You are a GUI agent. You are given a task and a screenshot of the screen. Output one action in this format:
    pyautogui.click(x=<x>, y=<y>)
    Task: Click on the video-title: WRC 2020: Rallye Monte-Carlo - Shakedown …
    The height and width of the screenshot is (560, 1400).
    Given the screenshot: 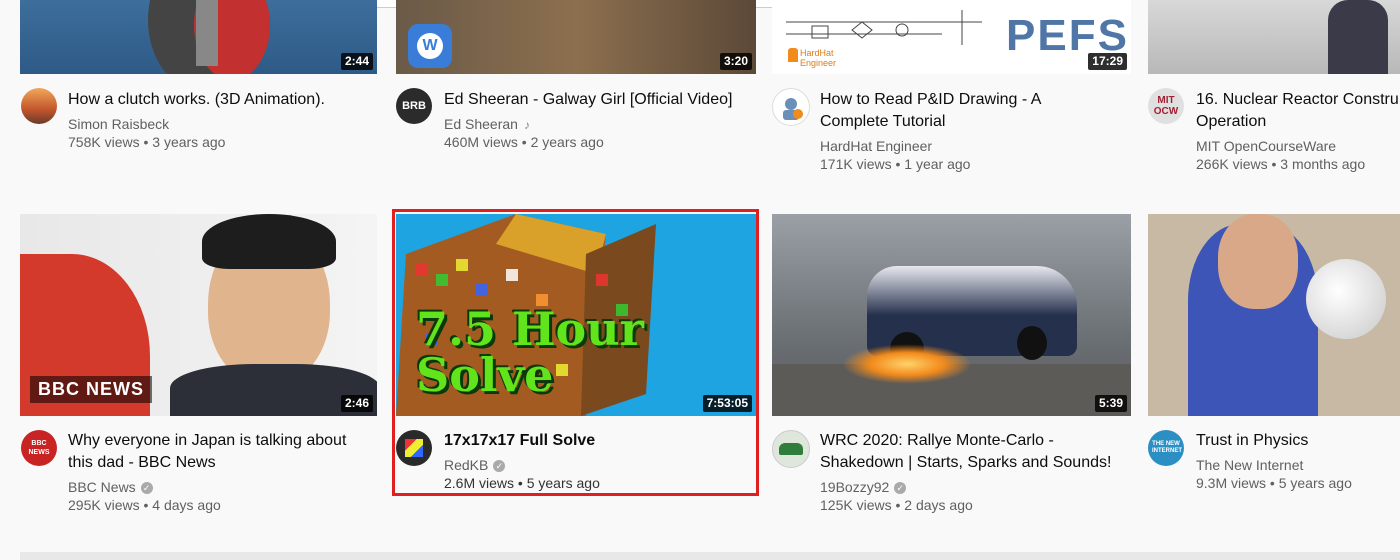 What is the action you would take?
    pyautogui.click(x=965, y=452)
    